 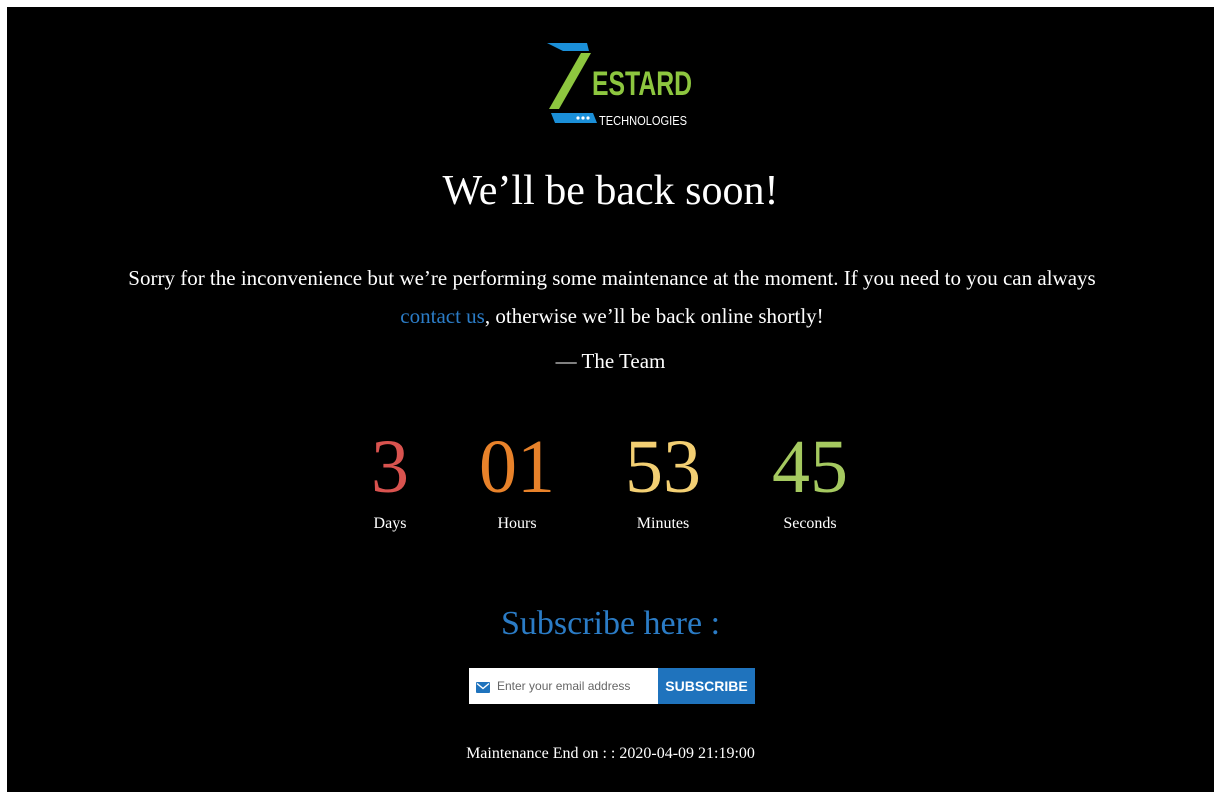 What do you see at coordinates (483, 686) in the screenshot?
I see `envelope-icon` at bounding box center [483, 686].